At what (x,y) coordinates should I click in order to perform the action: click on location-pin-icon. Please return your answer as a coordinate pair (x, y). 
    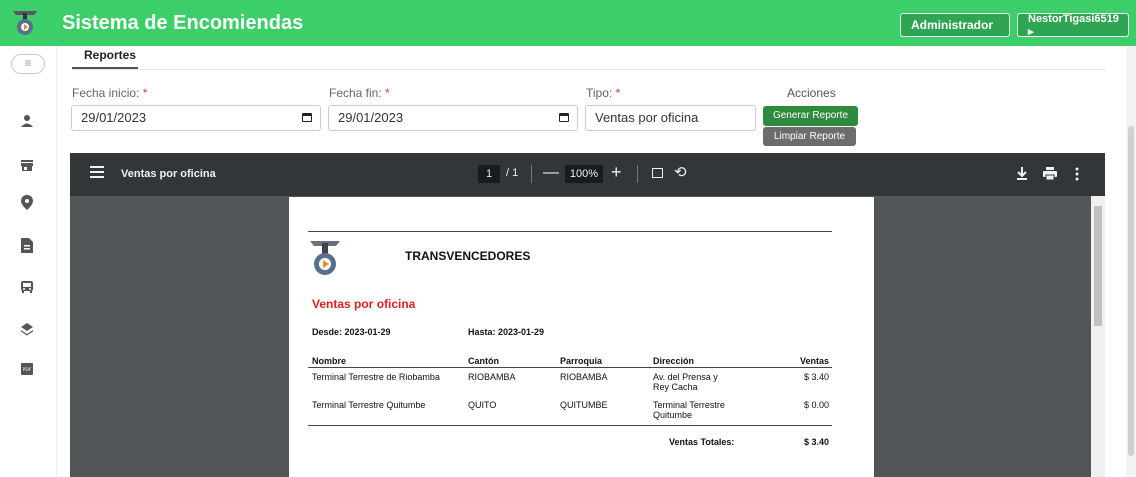
    Looking at the image, I should click on (27, 202).